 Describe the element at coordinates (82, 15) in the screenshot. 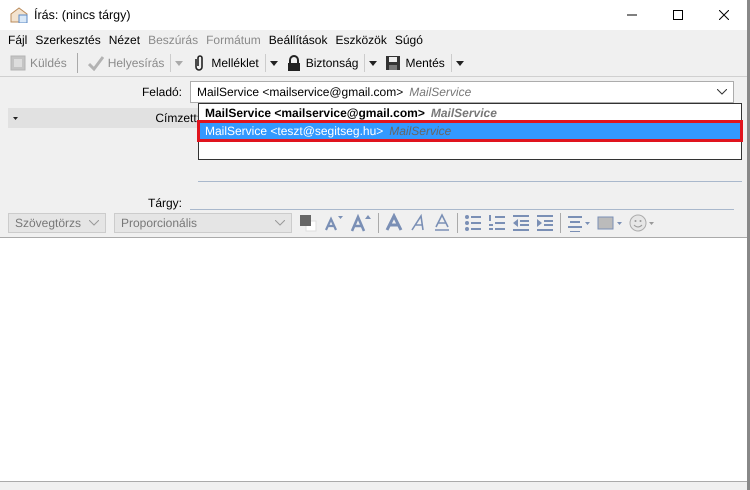

I see `window-title: Írás: (nincs tárgy)` at that location.